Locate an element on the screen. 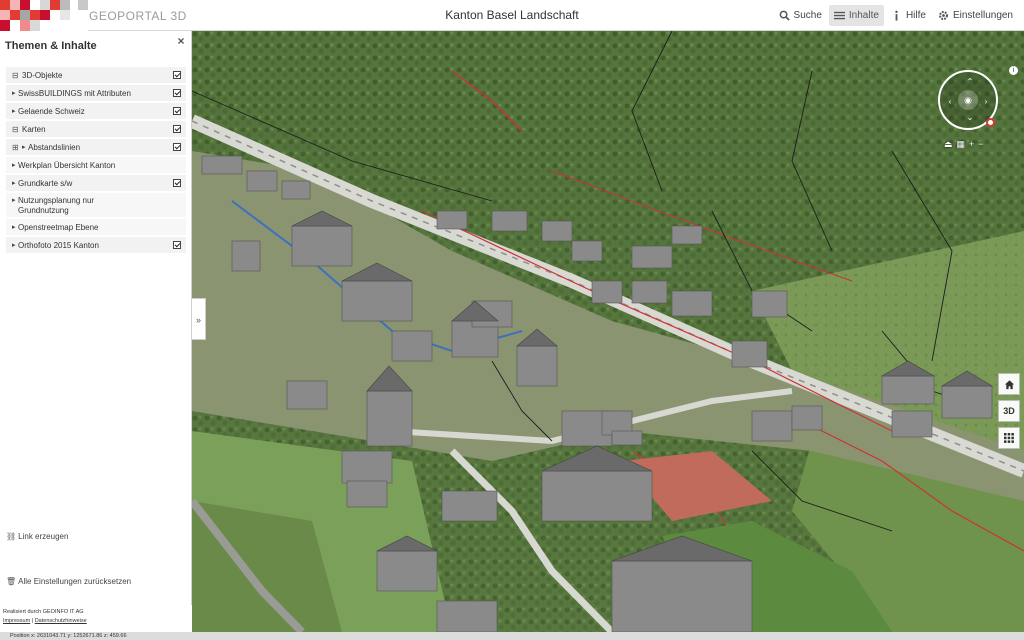  home-button is located at coordinates (1009, 384).